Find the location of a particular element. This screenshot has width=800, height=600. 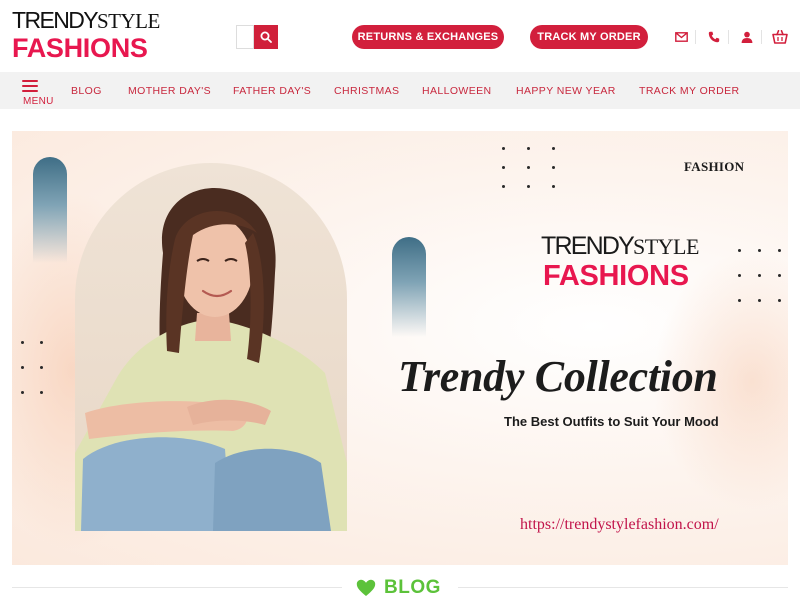

nav-item-christmas: CHRISTMAS is located at coordinates (366, 91).